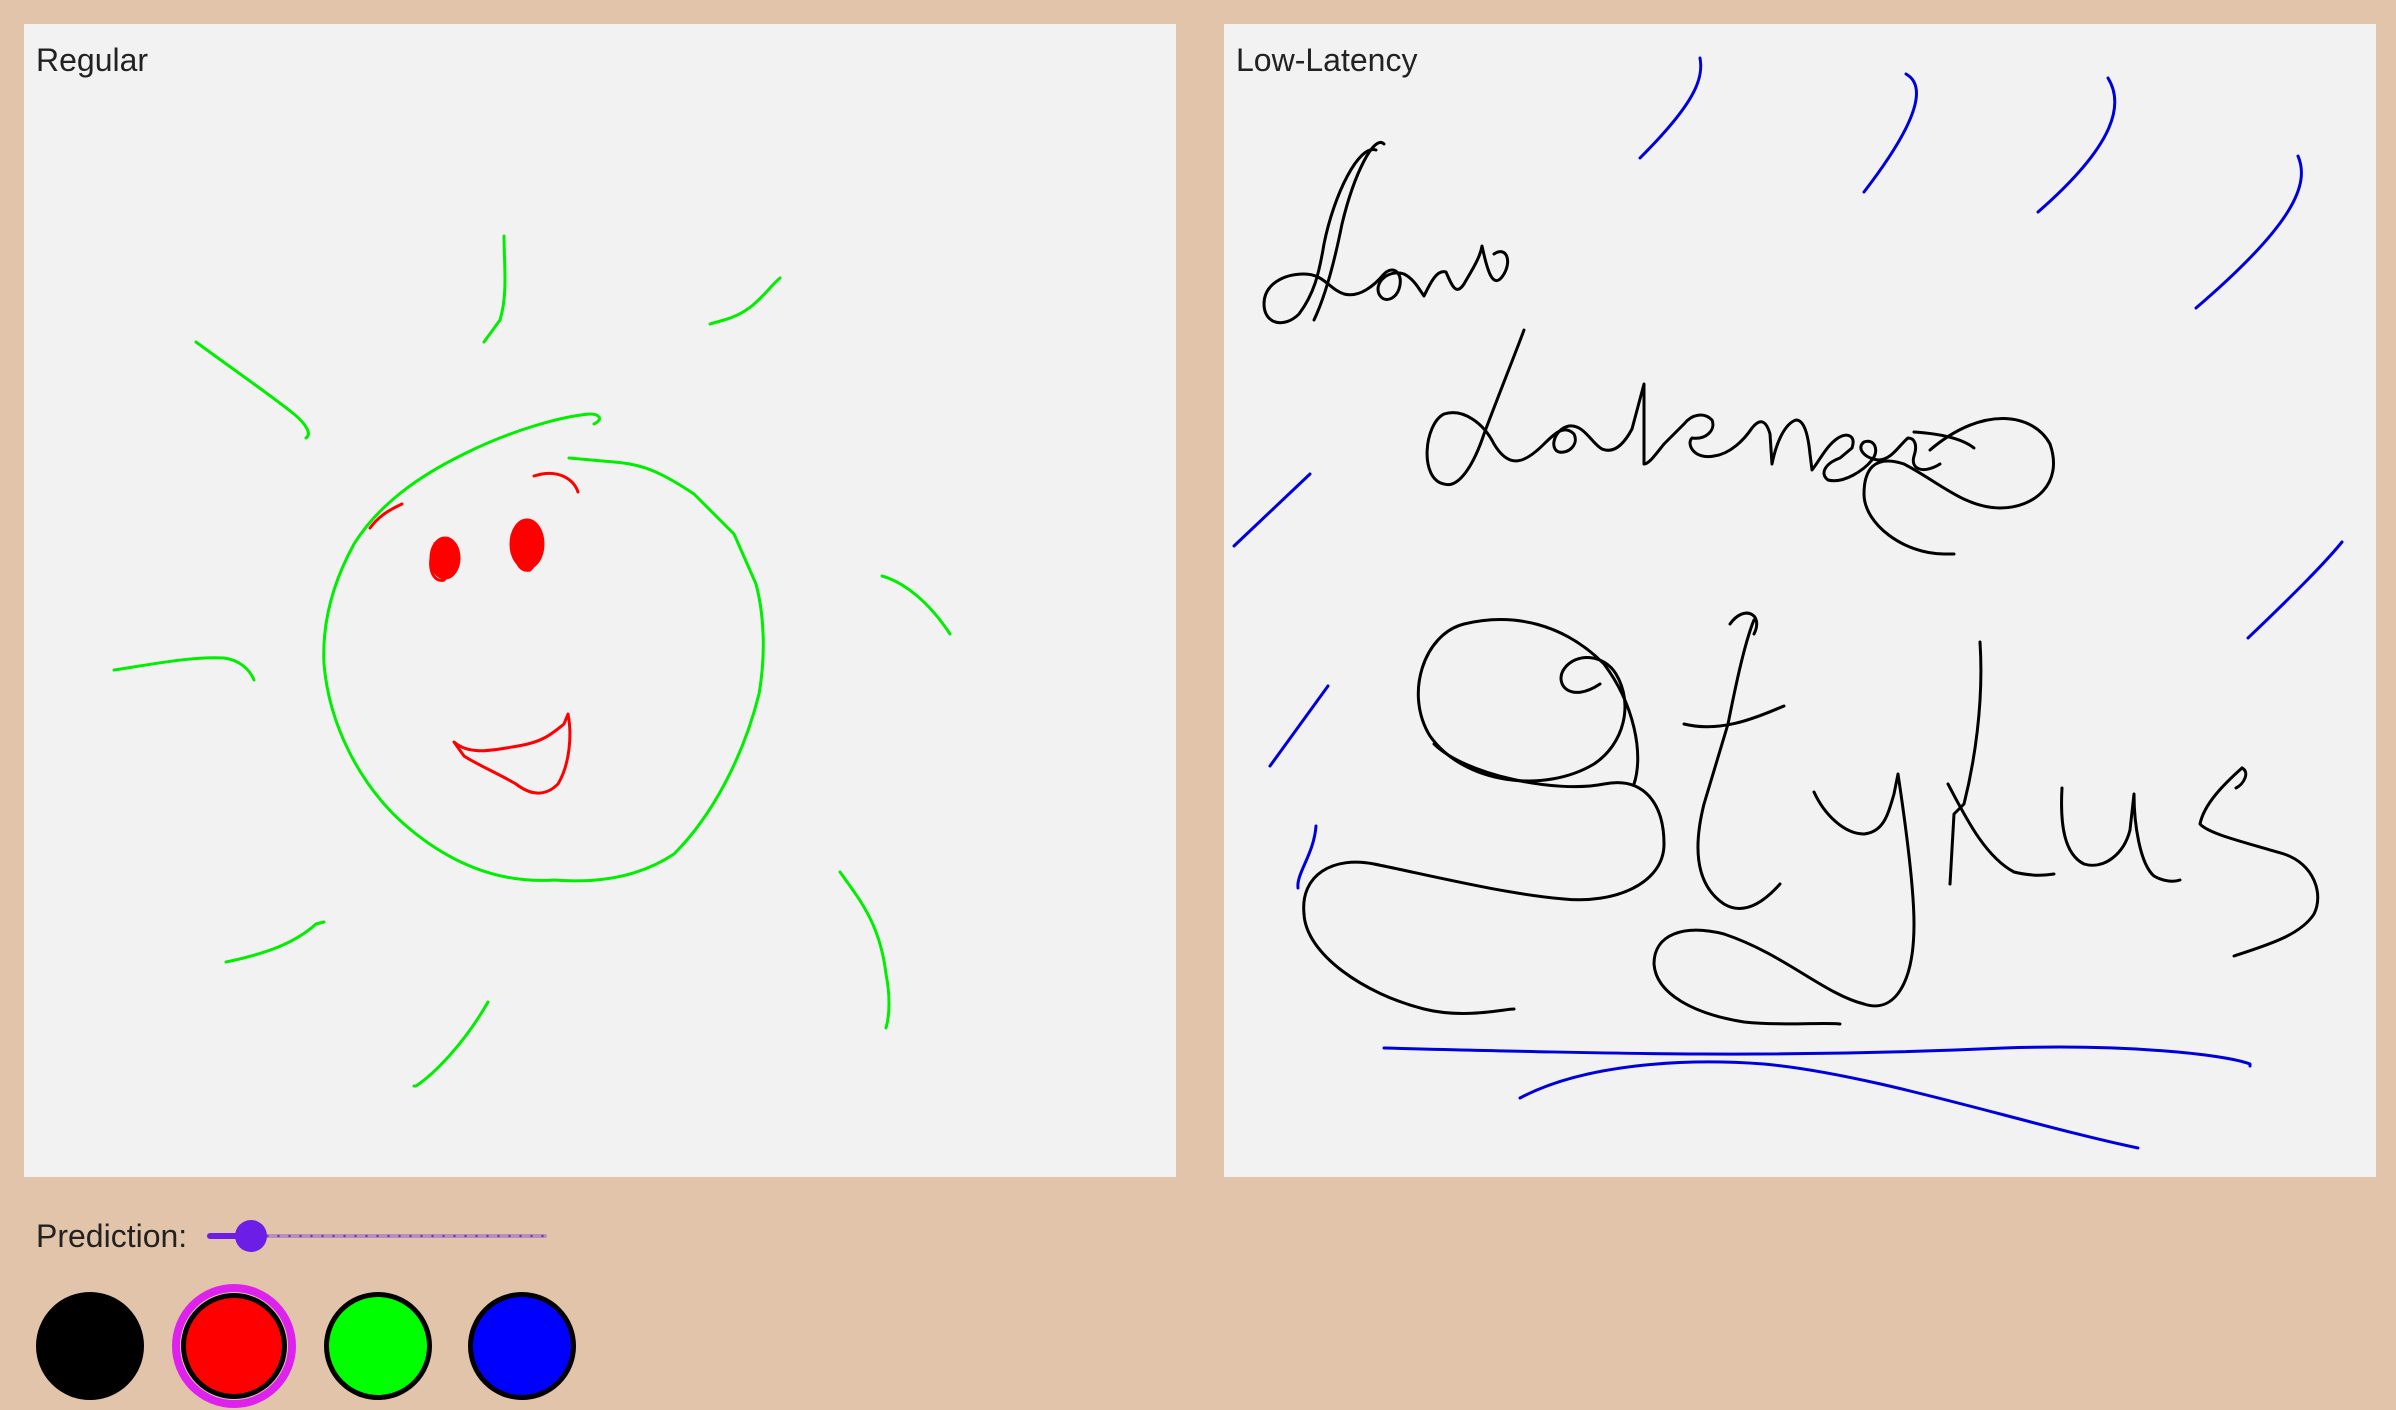  I want to click on handwriting-latency-stroke, so click(1683, 407).